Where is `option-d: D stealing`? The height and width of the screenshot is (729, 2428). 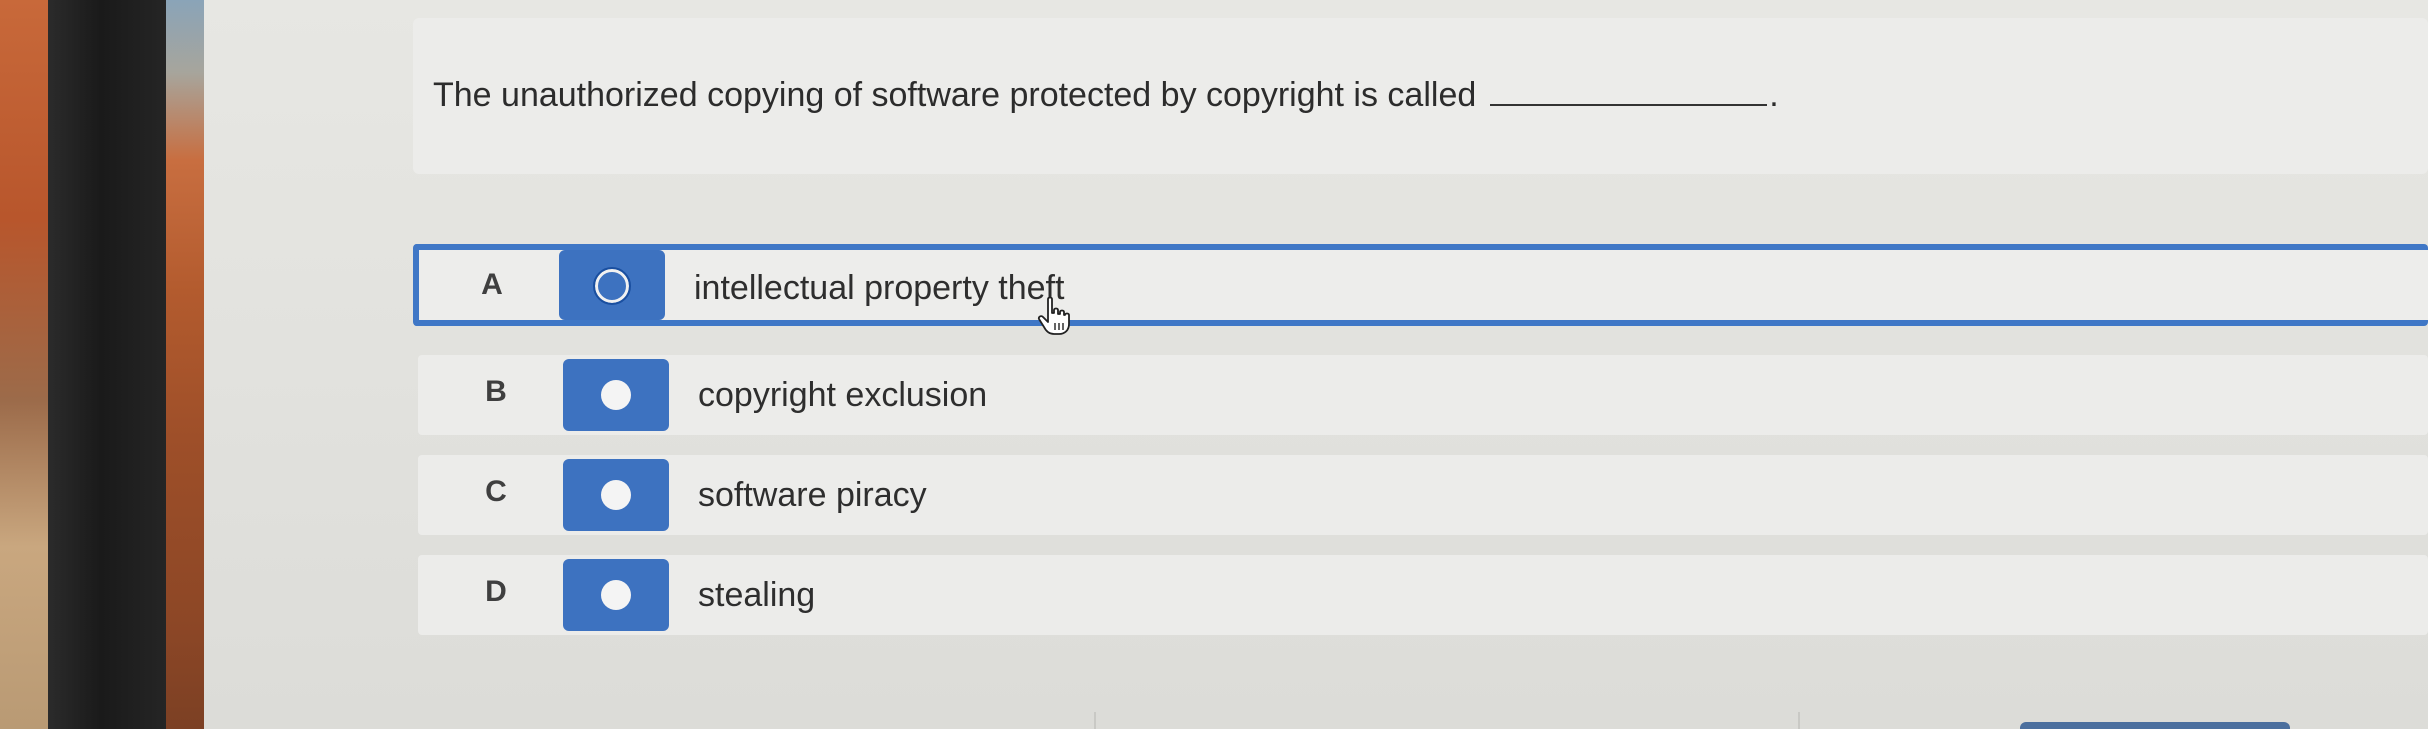 option-d: D stealing is located at coordinates (1423, 595).